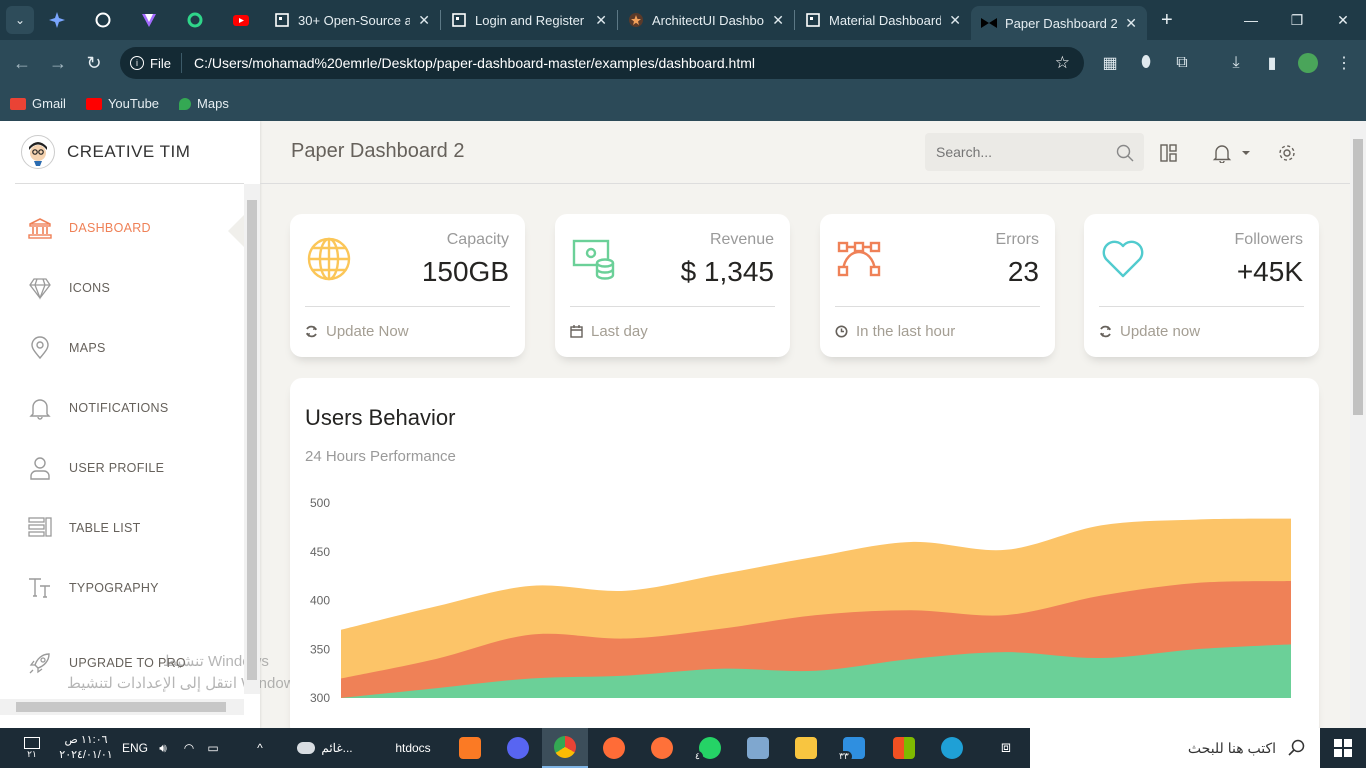  I want to click on taskbar-discord, so click(518, 748).